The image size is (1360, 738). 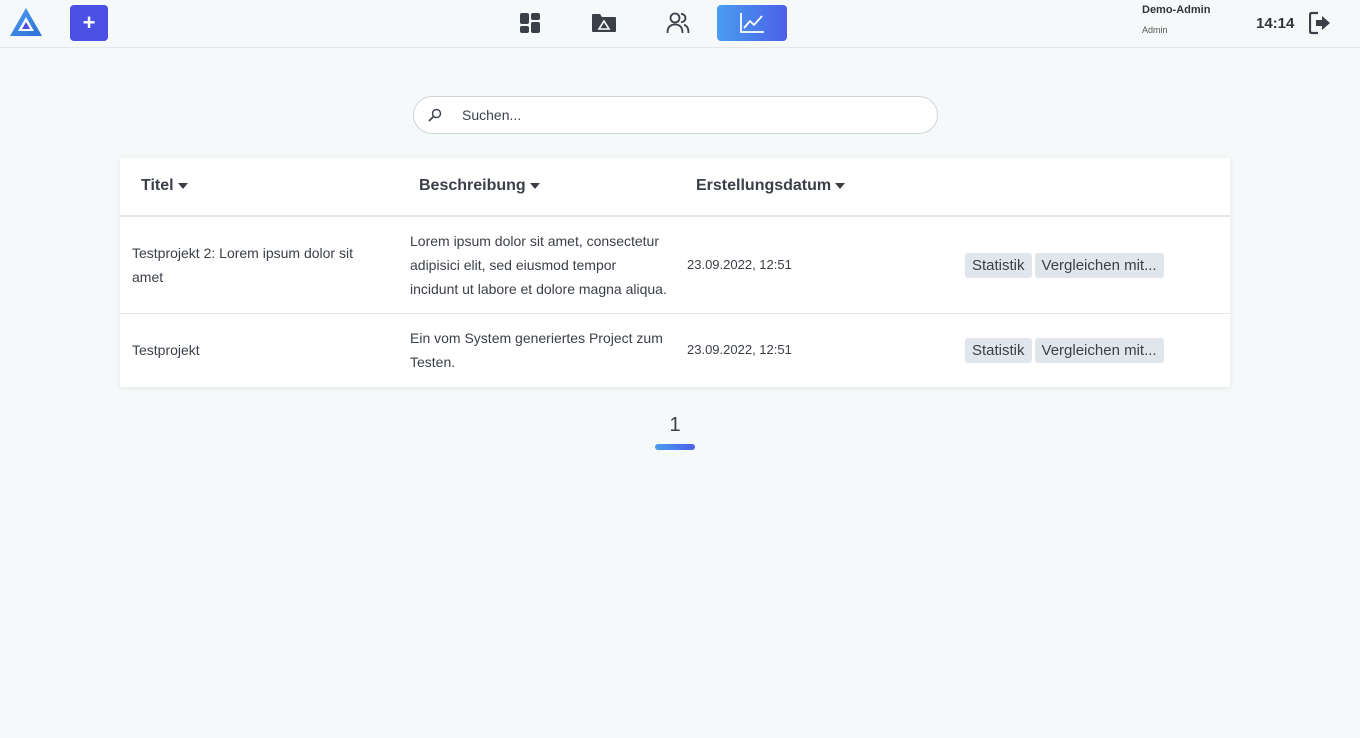 I want to click on logout-icon, so click(x=1319, y=23).